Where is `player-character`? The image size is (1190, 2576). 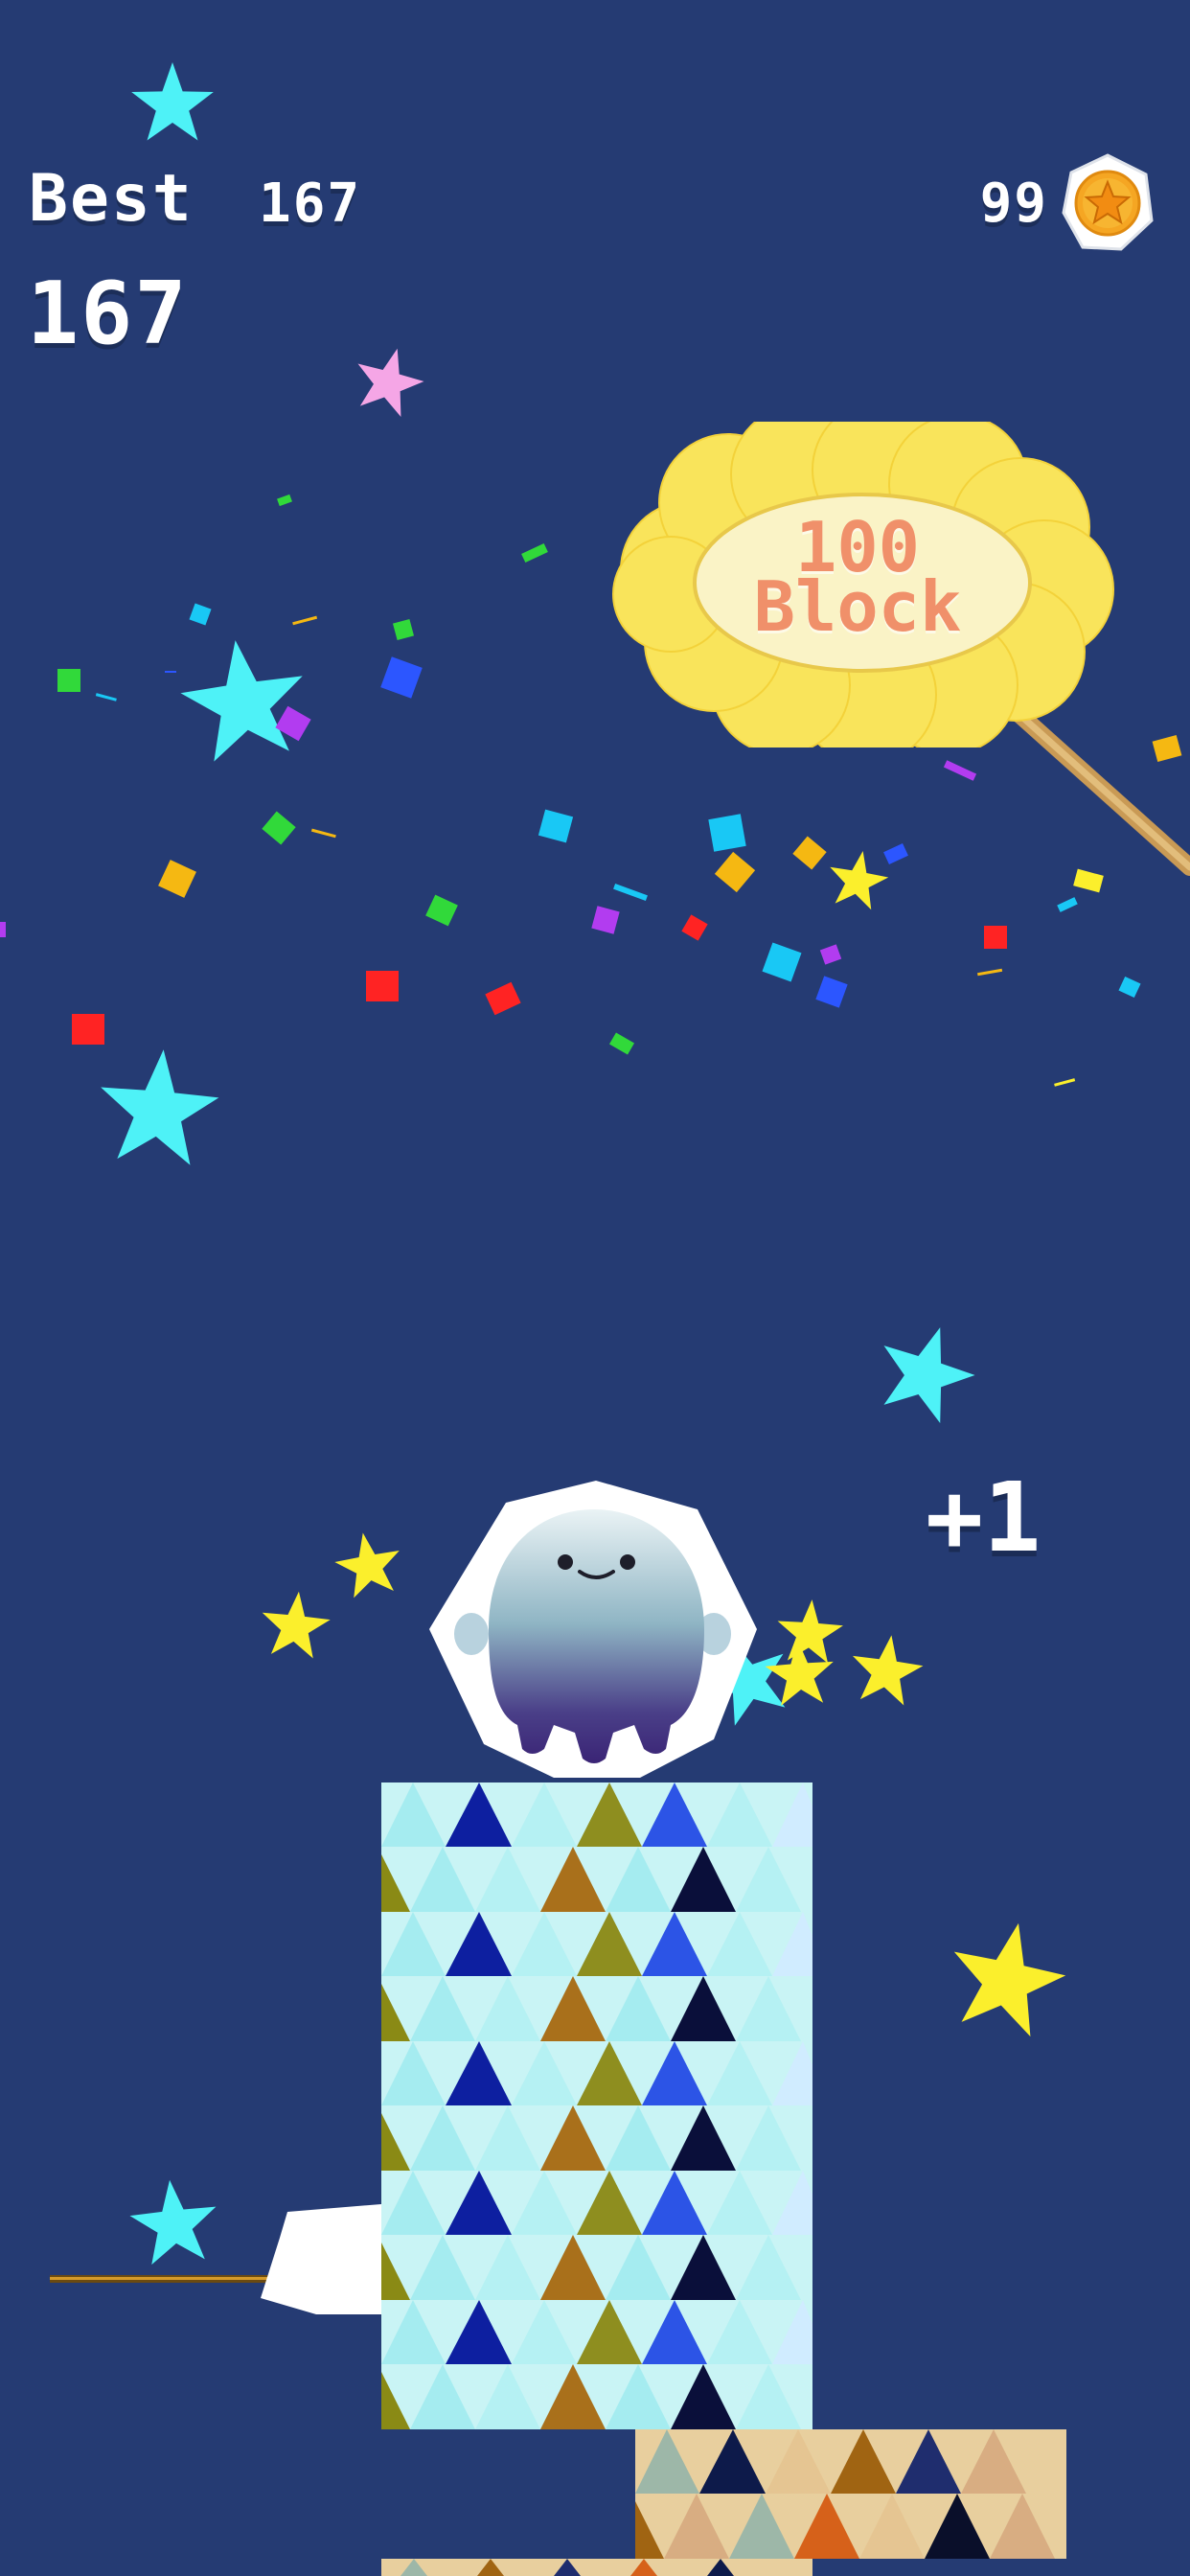
player-character is located at coordinates (593, 1629).